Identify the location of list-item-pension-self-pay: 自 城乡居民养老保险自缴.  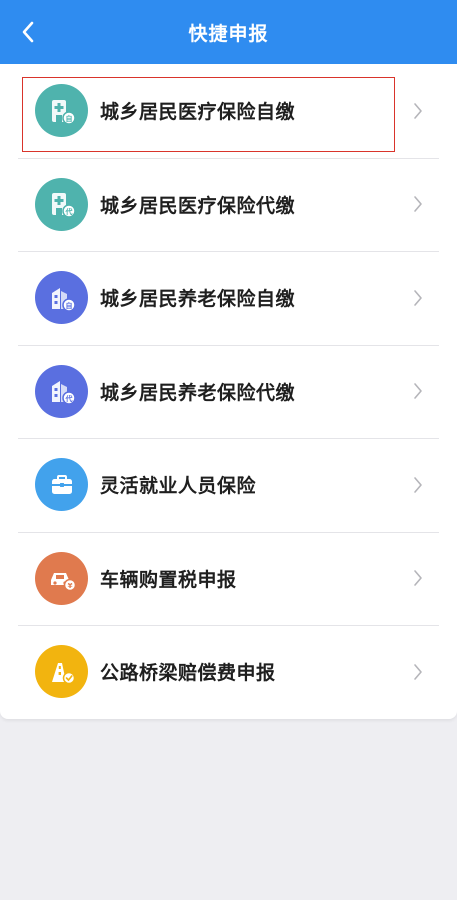
(228, 298).